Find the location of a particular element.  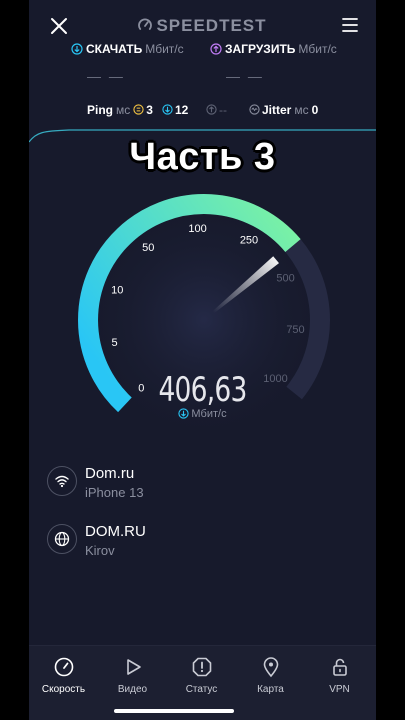

gauge-tick-label: 750 is located at coordinates (295, 330).